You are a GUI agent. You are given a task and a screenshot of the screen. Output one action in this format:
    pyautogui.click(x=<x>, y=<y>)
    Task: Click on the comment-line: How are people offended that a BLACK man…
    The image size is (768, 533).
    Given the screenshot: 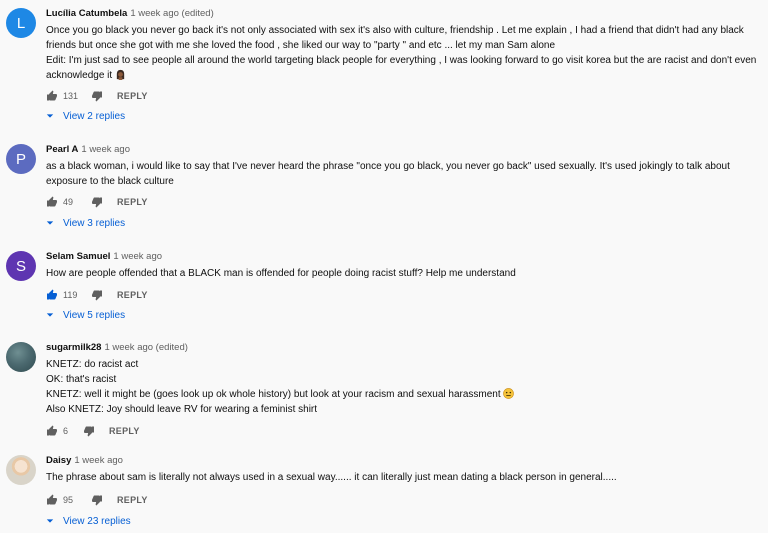 What is the action you would take?
    pyautogui.click(x=281, y=273)
    